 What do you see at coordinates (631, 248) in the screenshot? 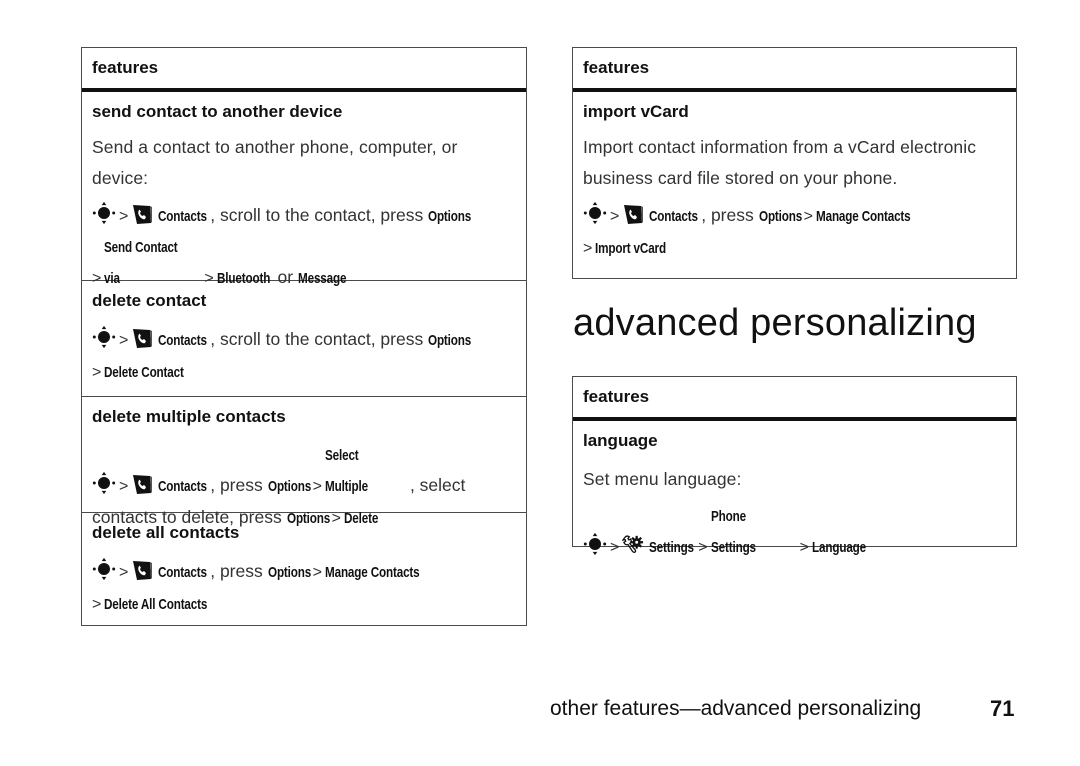
I see `menu-item-import-vcard: Import vCard` at bounding box center [631, 248].